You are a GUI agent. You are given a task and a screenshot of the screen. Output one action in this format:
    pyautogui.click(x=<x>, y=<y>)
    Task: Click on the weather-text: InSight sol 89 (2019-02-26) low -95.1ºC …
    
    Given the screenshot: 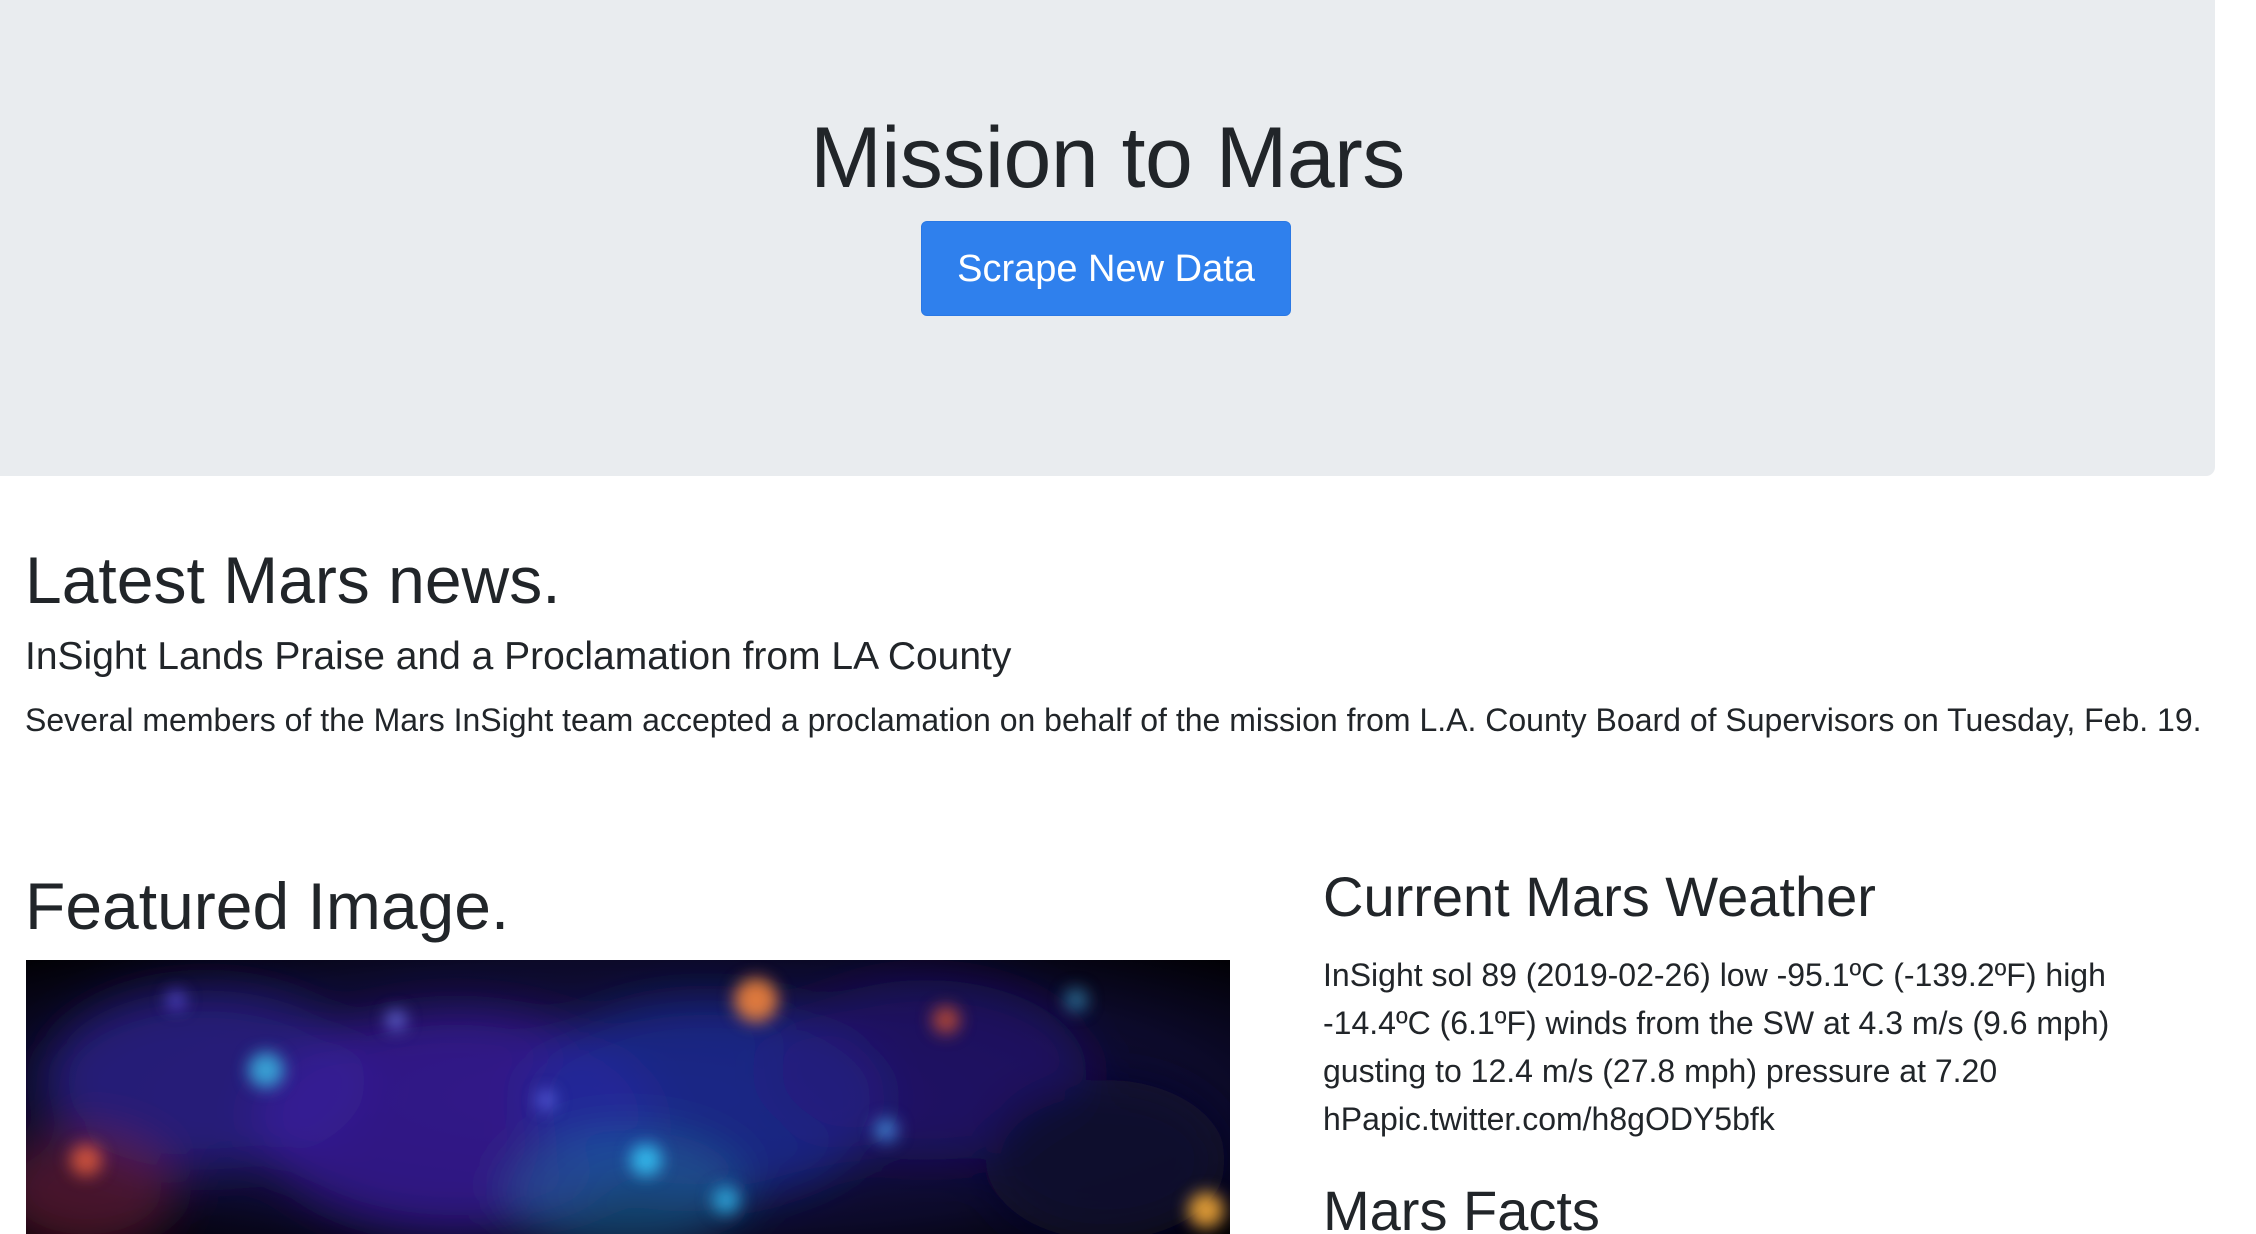 What is the action you would take?
    pyautogui.click(x=1716, y=1047)
    